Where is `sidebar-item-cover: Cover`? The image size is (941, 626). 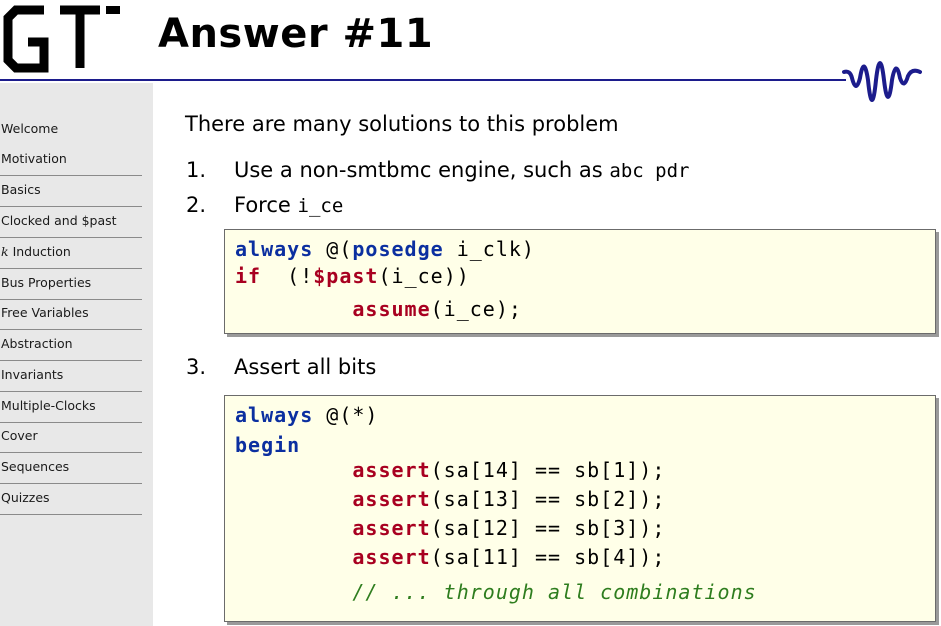 sidebar-item-cover: Cover is located at coordinates (71, 440).